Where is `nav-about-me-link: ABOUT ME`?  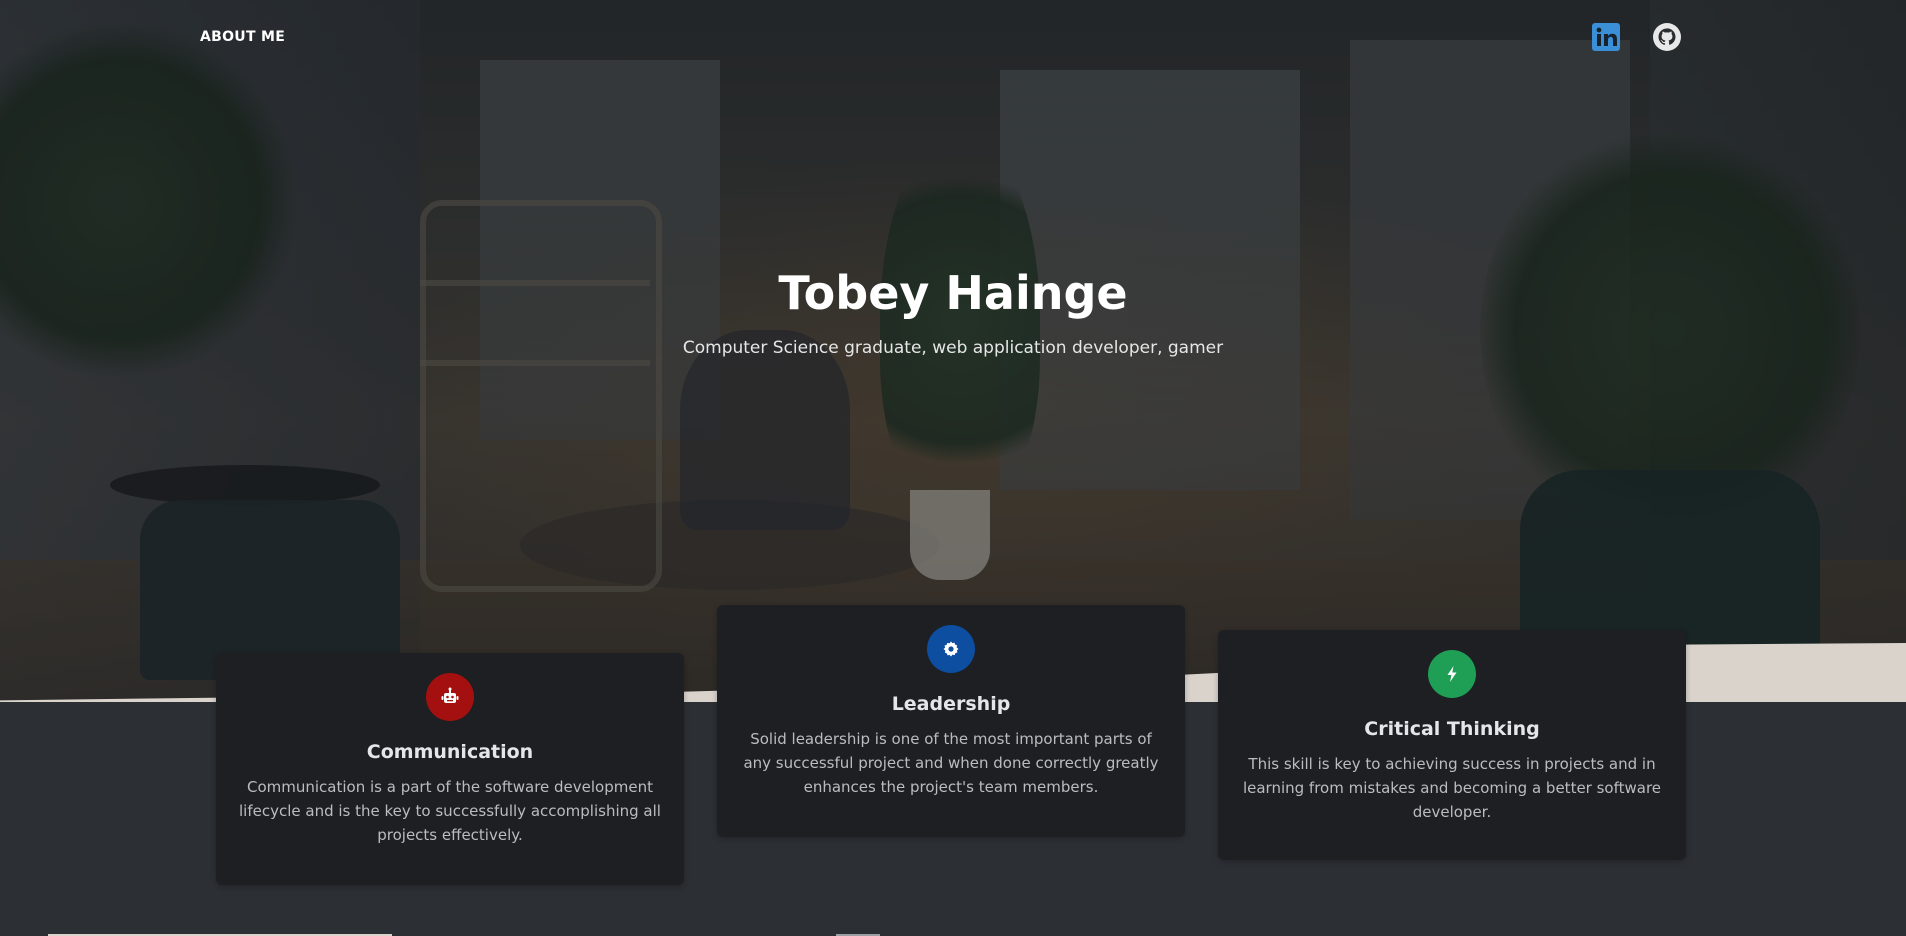
nav-about-me-link: ABOUT ME is located at coordinates (242, 37).